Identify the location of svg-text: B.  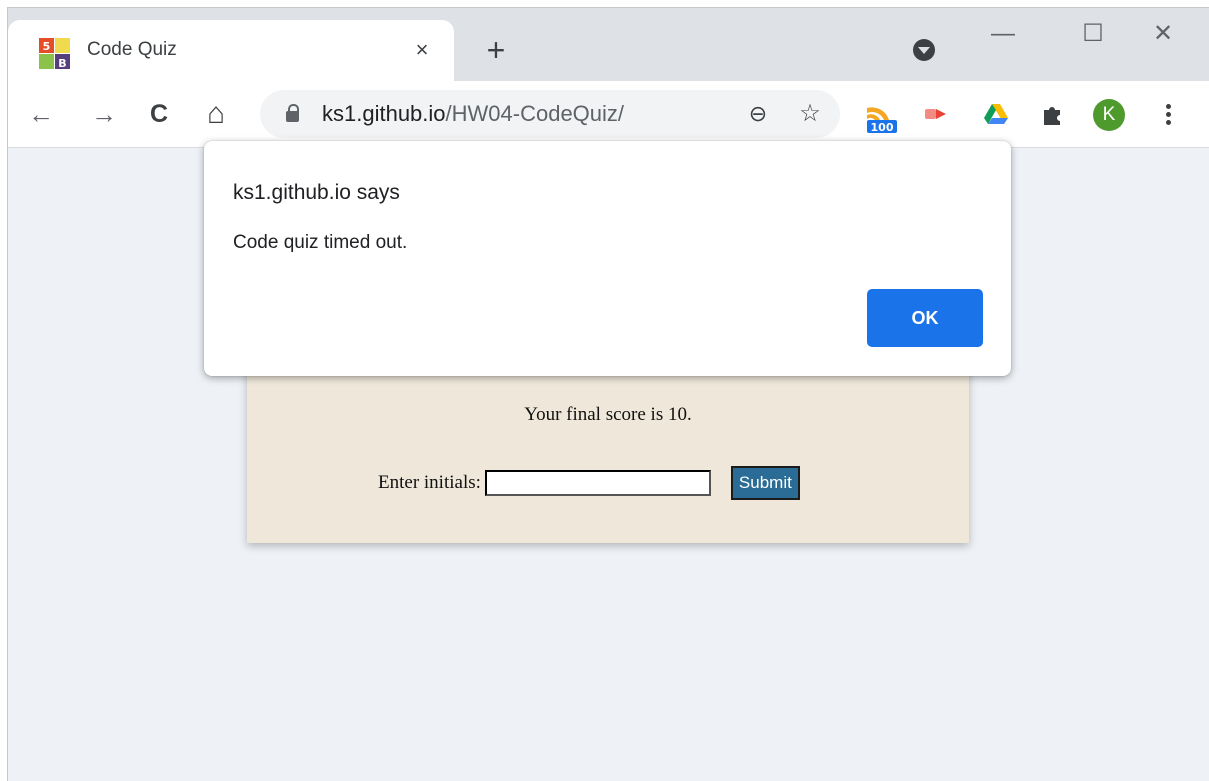
(62, 63).